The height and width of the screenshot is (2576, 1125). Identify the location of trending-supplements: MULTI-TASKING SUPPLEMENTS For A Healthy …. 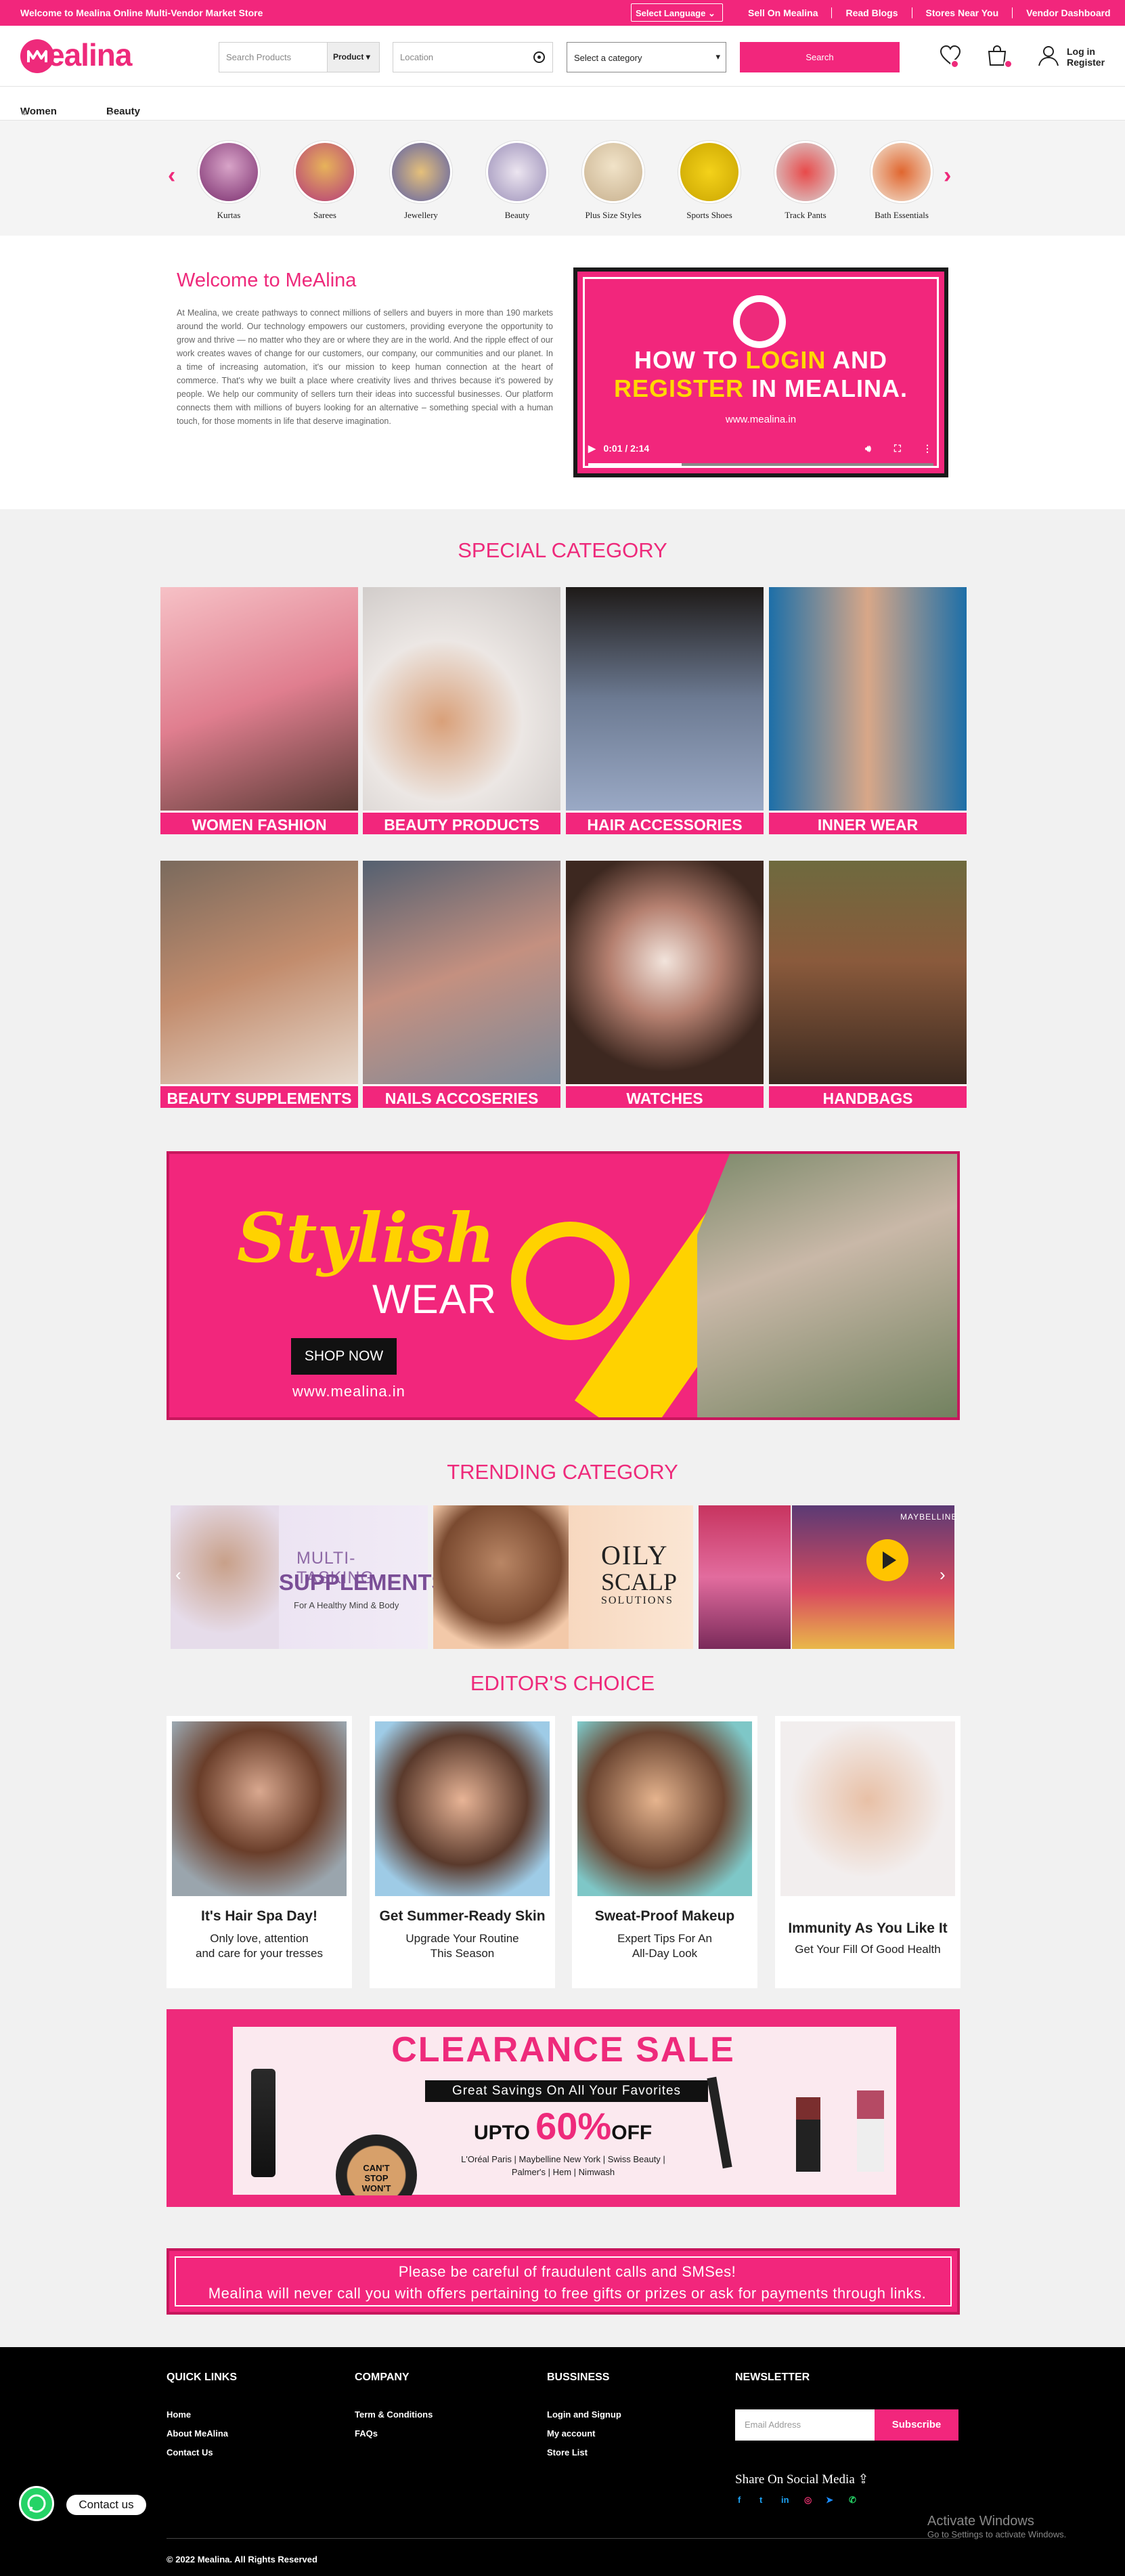
(309, 1577).